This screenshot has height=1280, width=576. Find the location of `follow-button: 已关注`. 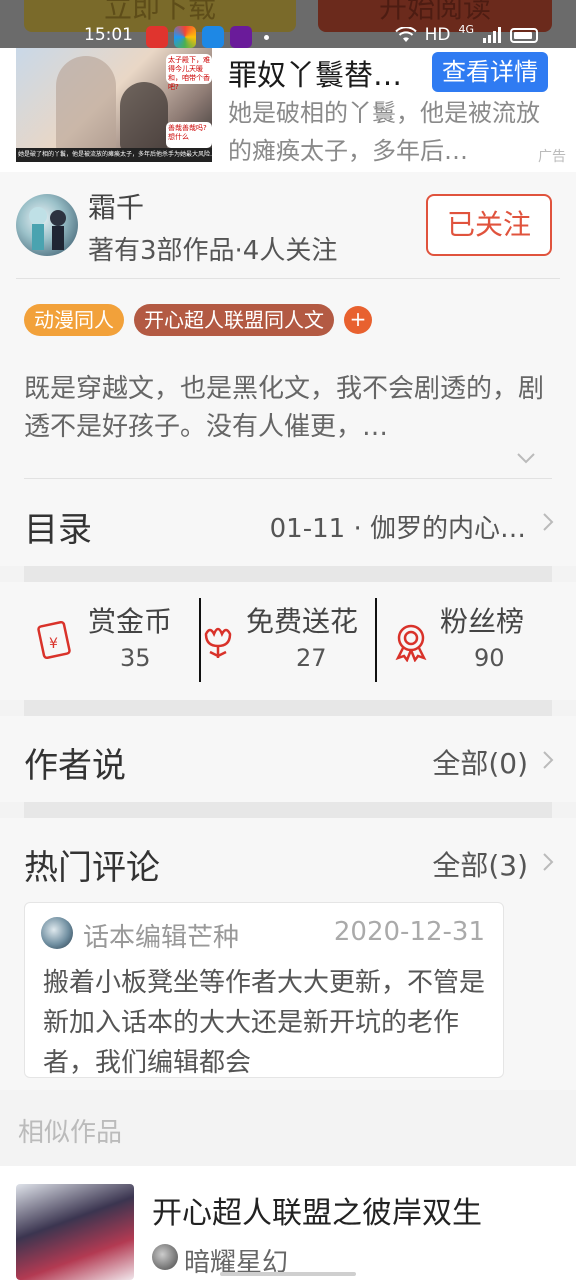

follow-button: 已关注 is located at coordinates (489, 225).